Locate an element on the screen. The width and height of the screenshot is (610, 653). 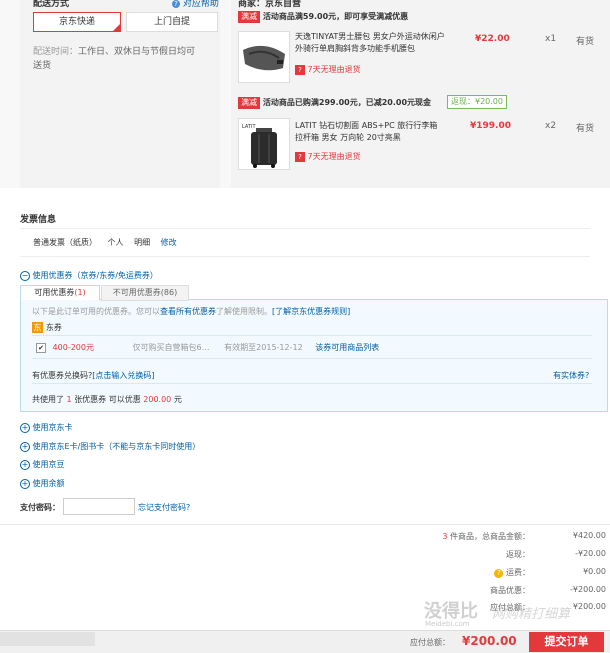
dong-badge-icon: 东 is located at coordinates (37, 327).